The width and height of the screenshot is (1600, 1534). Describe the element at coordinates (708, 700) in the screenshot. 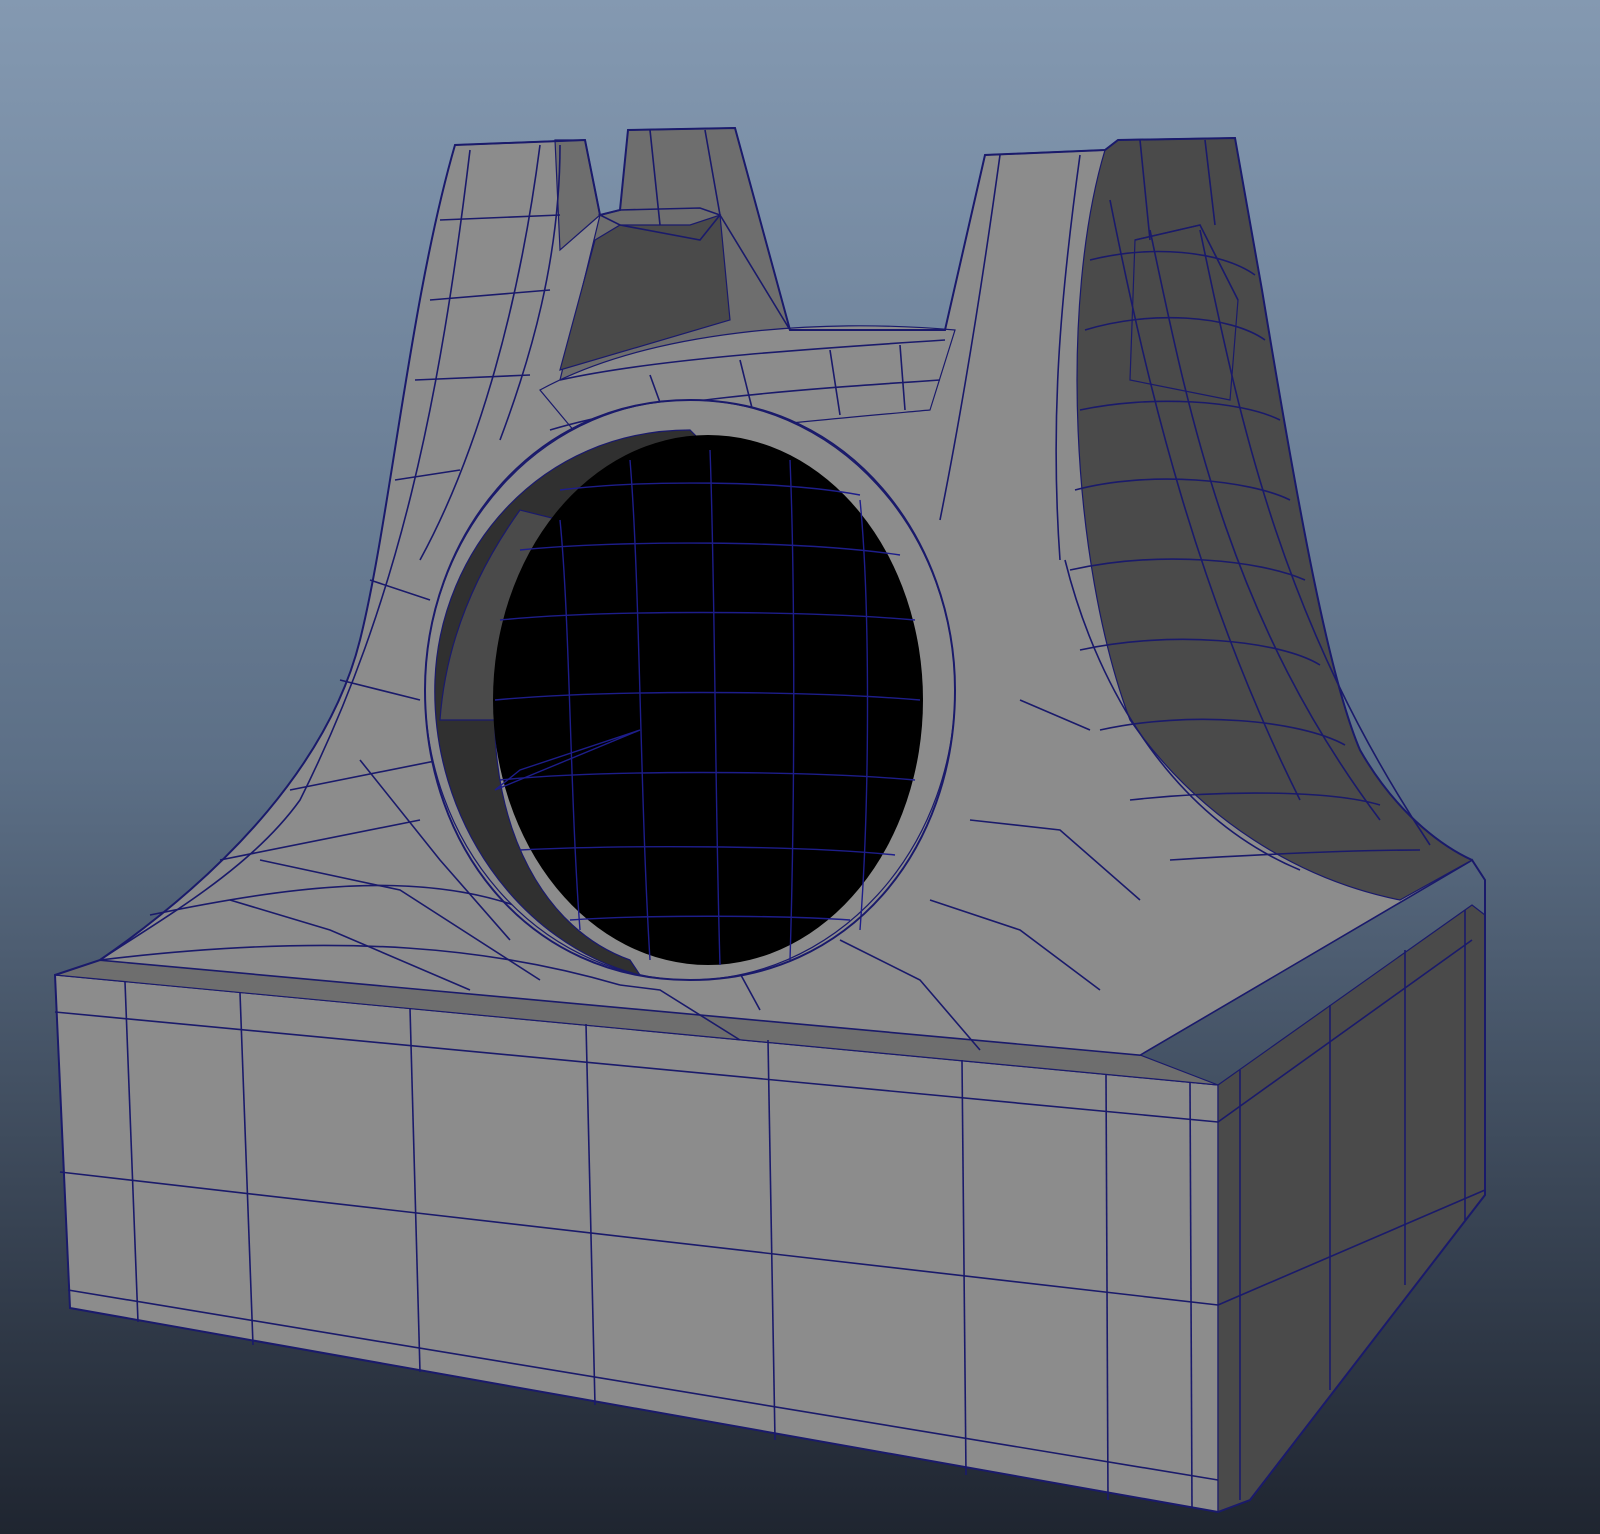

I see `bore-interior` at that location.